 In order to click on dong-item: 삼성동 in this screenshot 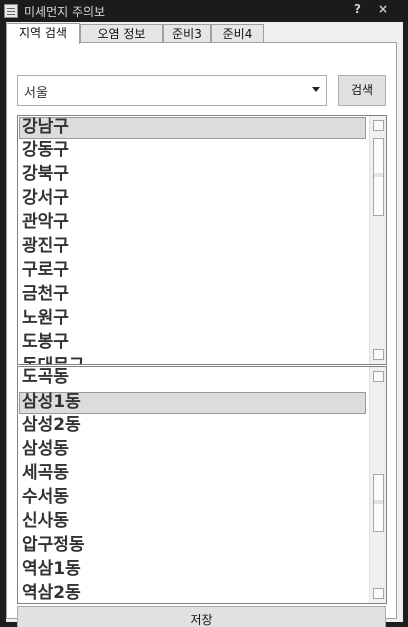, I will do `click(192, 450)`.